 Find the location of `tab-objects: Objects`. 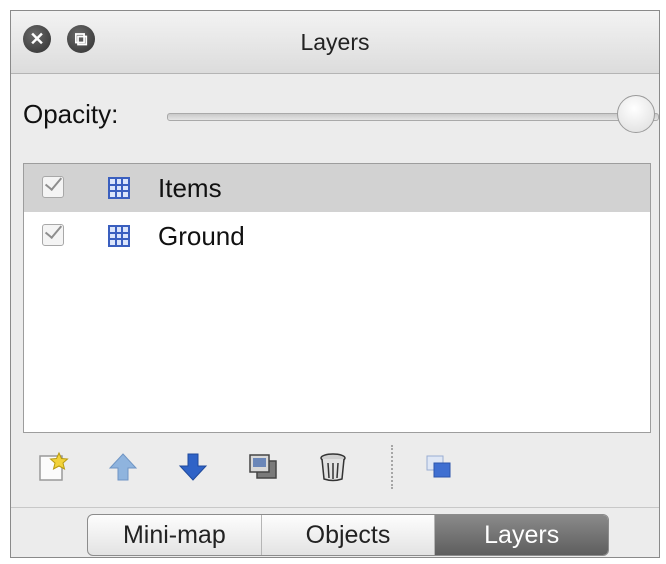

tab-objects: Objects is located at coordinates (349, 535).